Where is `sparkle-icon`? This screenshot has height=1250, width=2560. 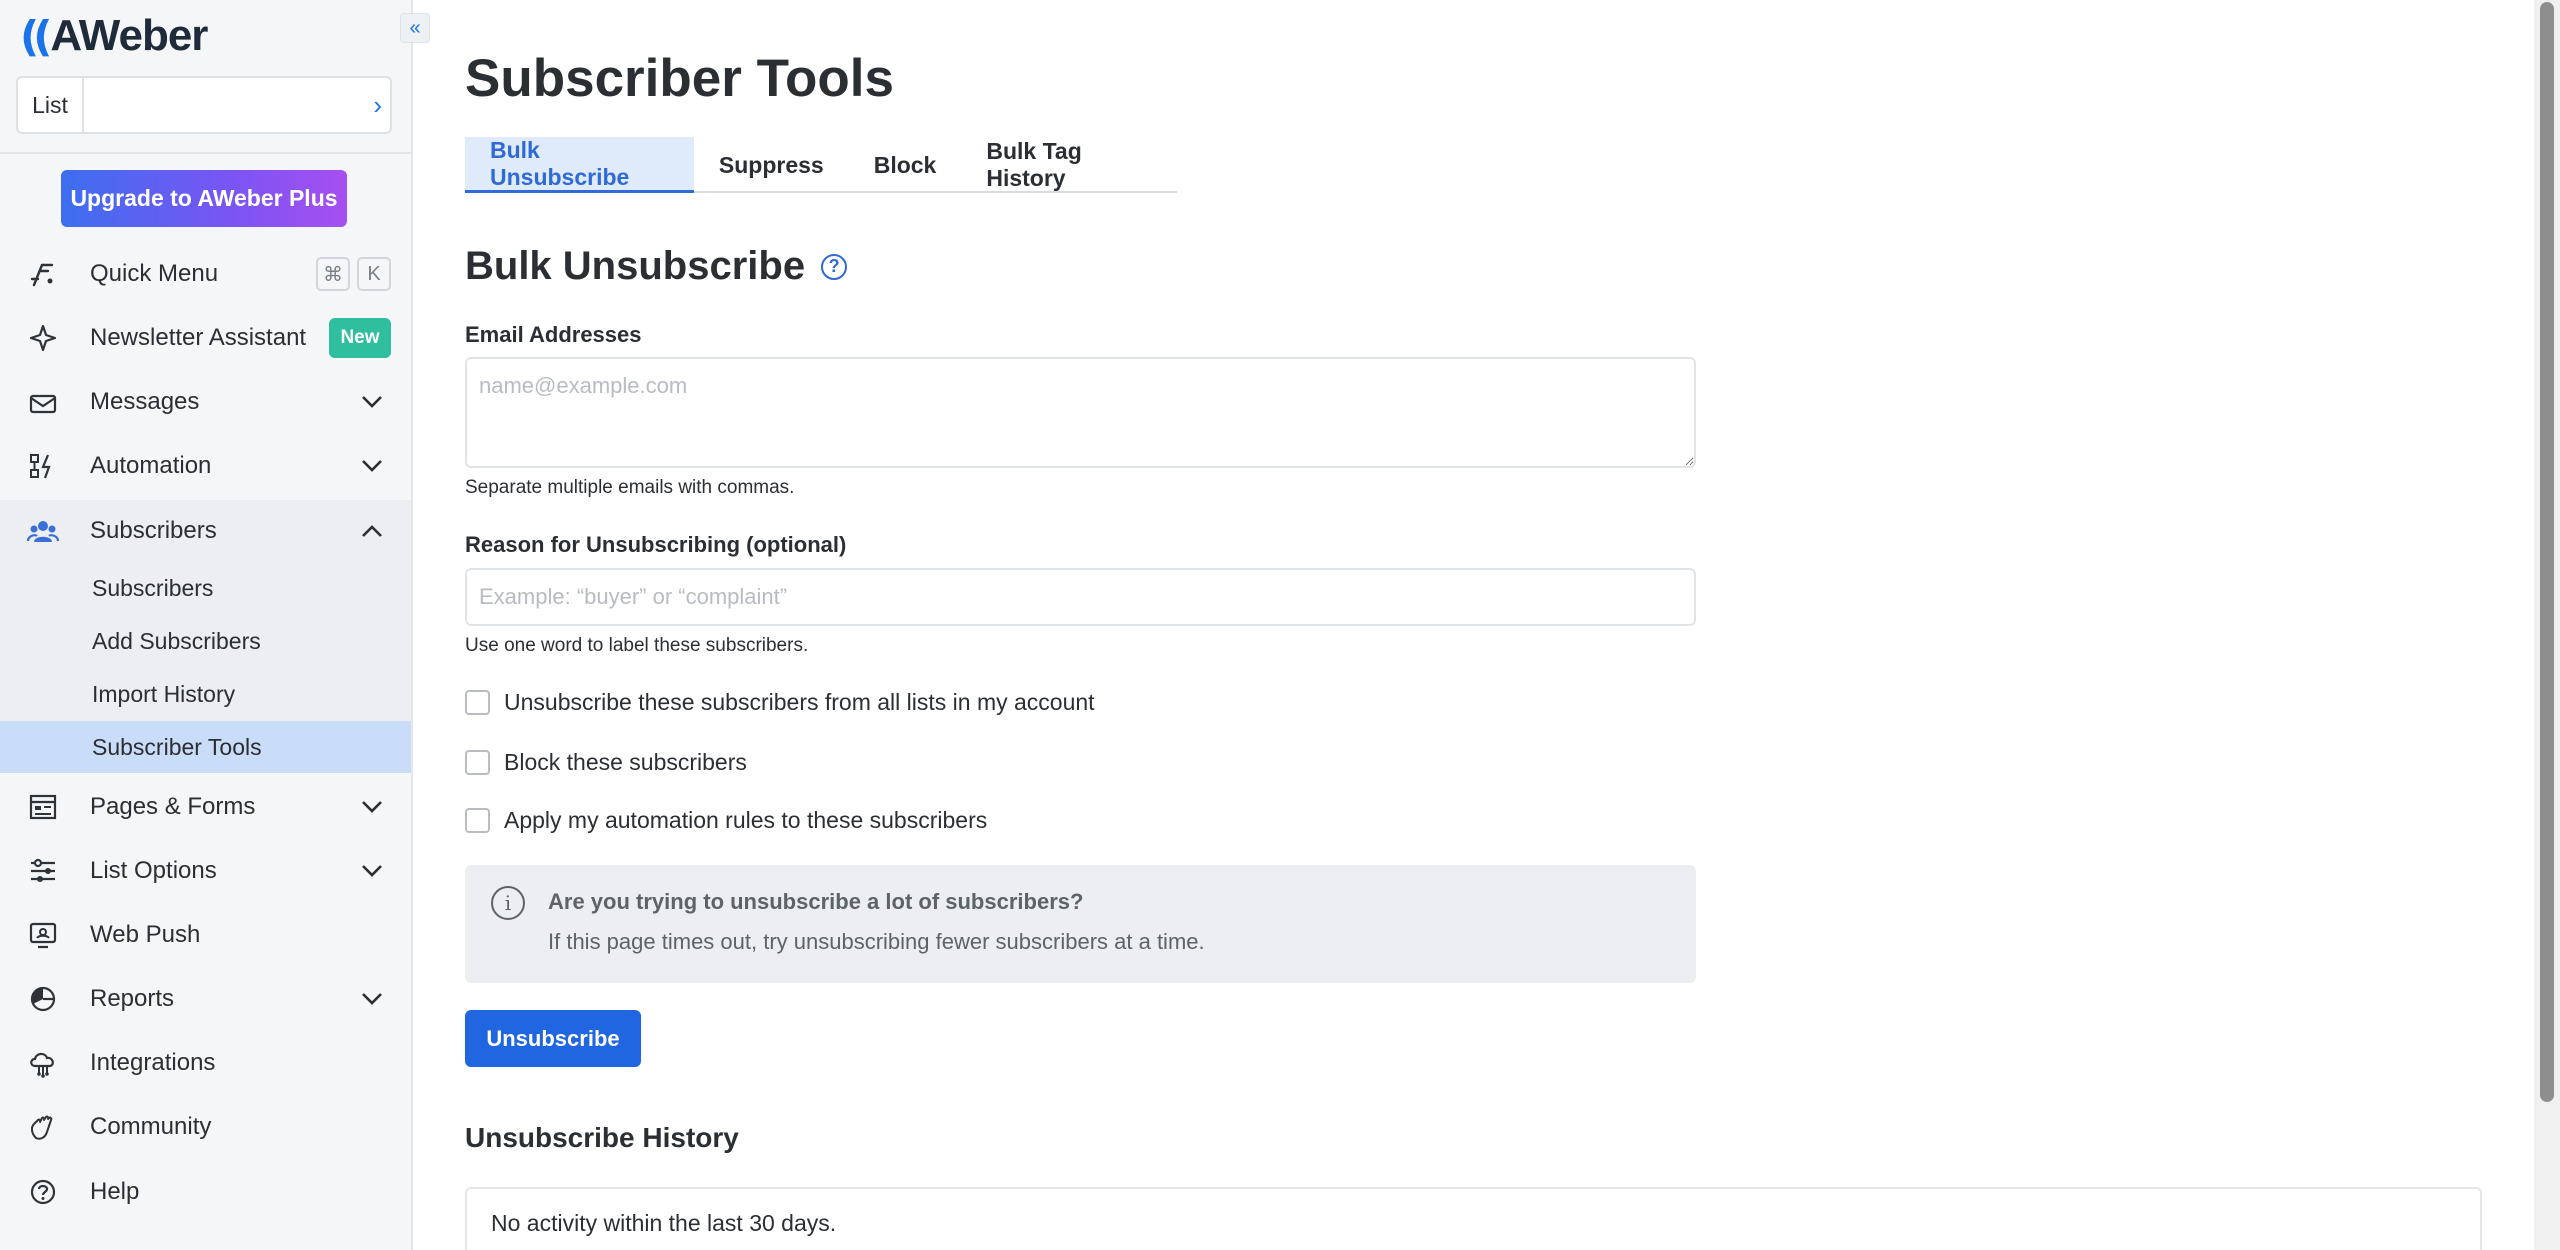
sparkle-icon is located at coordinates (43, 338).